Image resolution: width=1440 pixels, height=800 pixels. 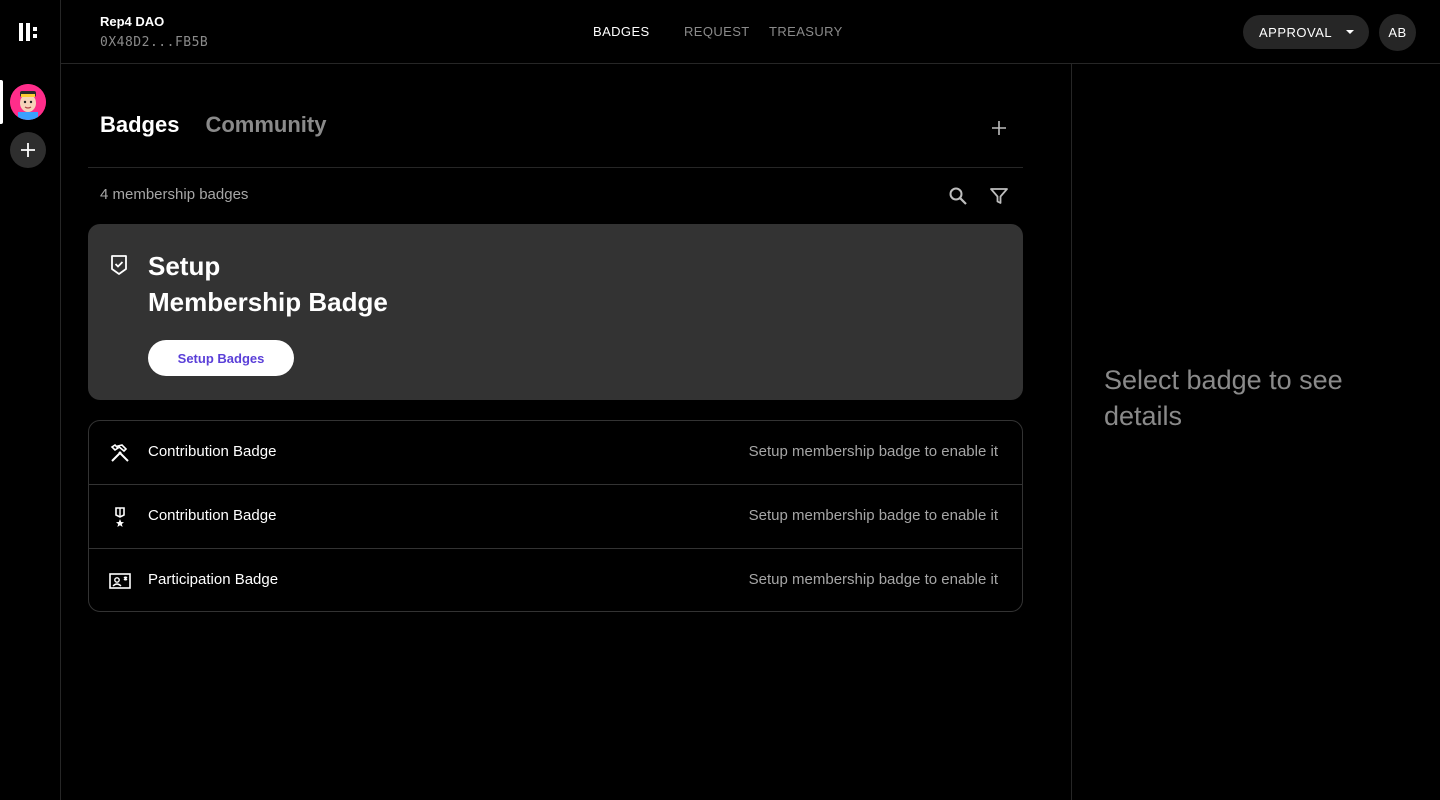 What do you see at coordinates (1350, 32) in the screenshot?
I see `caret-down-icon` at bounding box center [1350, 32].